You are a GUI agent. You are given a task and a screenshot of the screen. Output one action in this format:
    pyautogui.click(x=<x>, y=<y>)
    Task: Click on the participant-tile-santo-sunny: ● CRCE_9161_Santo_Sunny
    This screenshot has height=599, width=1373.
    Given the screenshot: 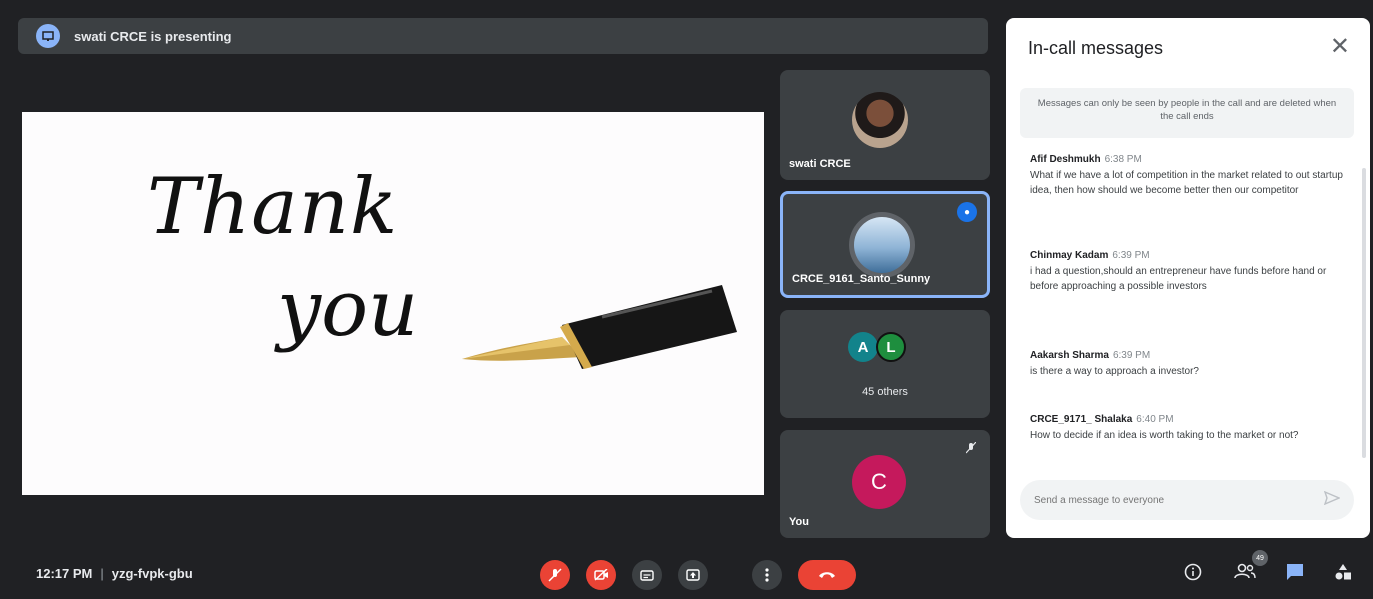 What is the action you would take?
    pyautogui.click(x=885, y=244)
    